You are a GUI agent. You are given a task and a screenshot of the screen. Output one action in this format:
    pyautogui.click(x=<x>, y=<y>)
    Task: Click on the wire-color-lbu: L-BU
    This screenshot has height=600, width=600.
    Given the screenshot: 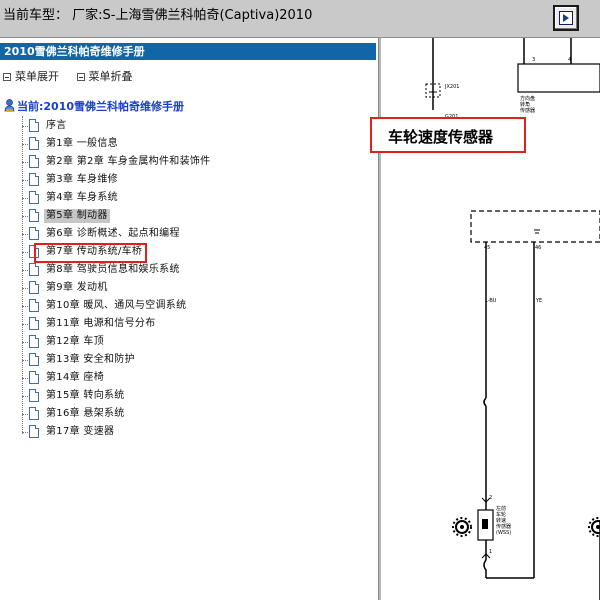 What is the action you would take?
    pyautogui.click(x=491, y=301)
    